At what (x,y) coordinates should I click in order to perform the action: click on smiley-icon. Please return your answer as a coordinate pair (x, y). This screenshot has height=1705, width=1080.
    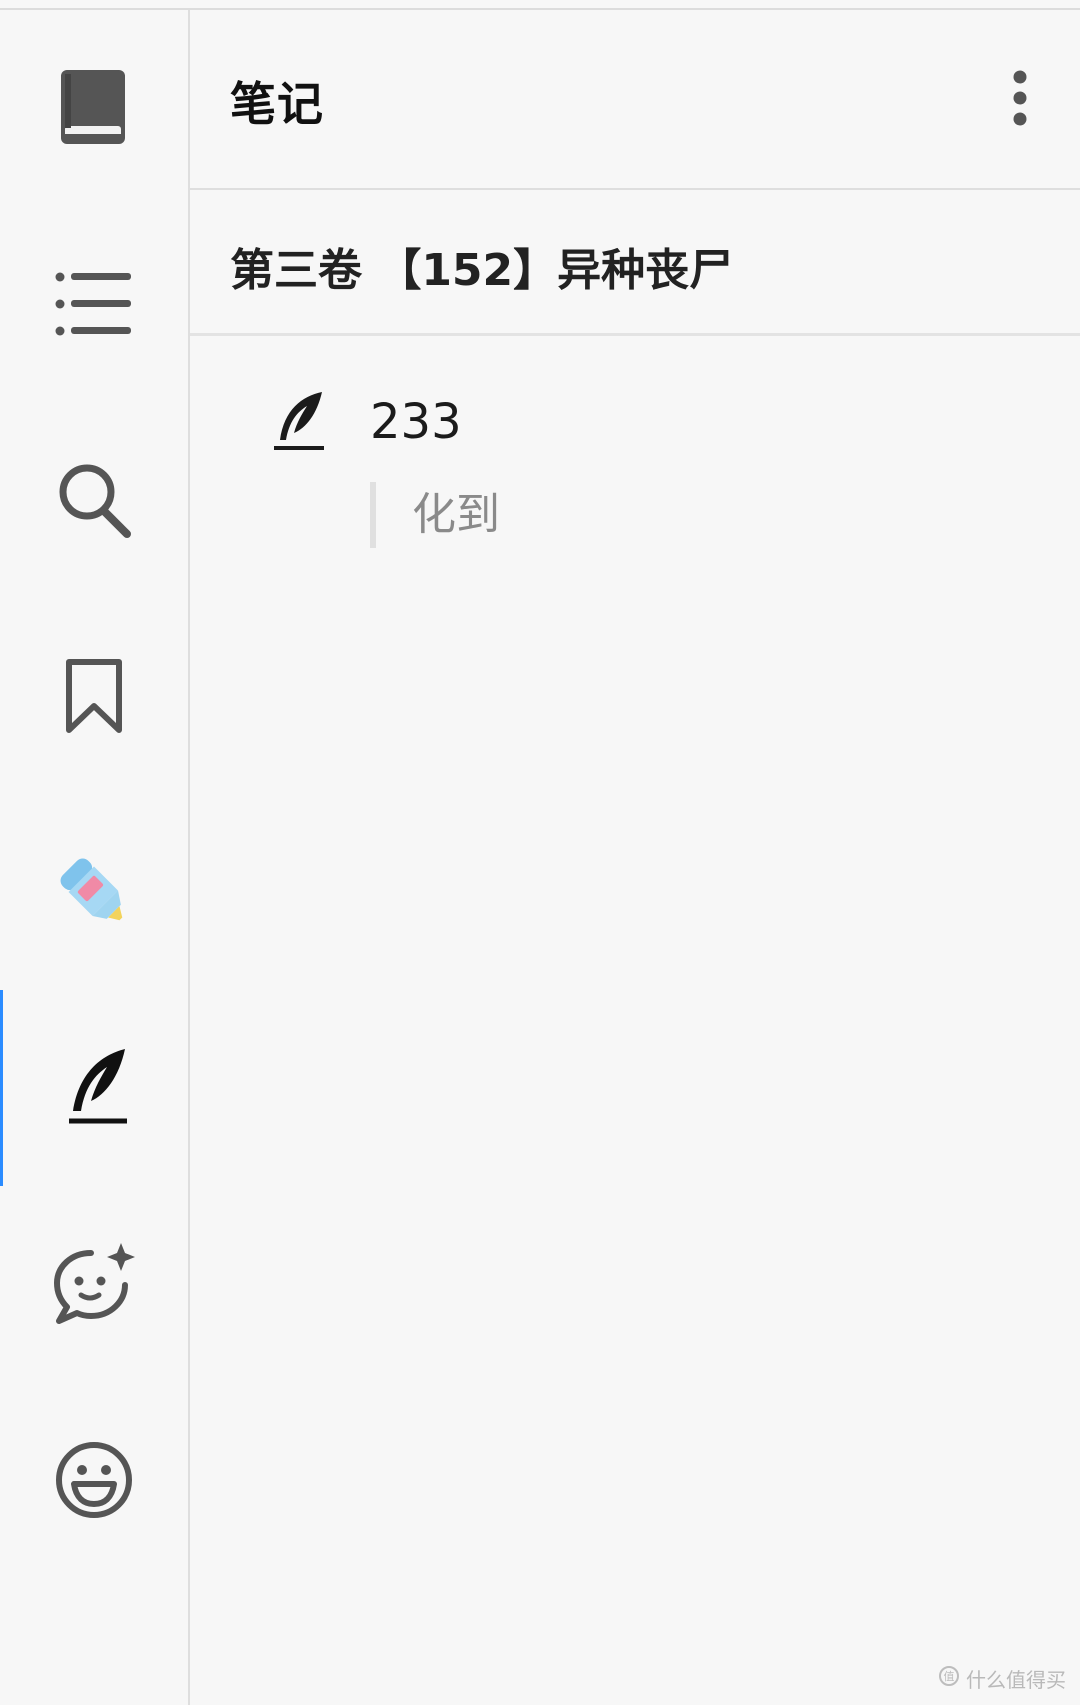
    Looking at the image, I should click on (94, 1480).